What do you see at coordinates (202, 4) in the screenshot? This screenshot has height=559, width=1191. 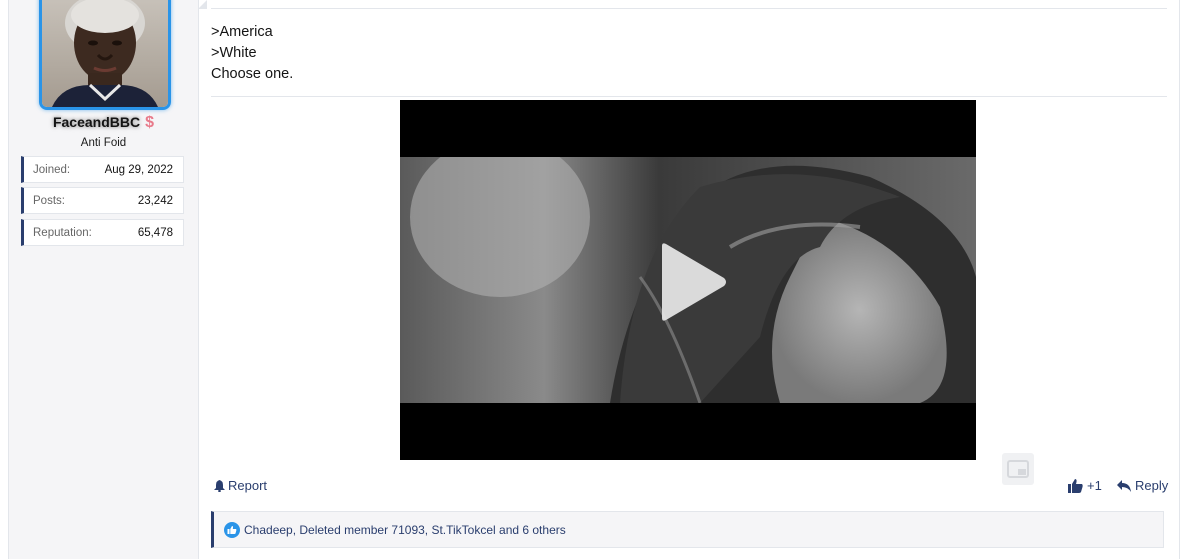 I see `sidebar-pointer` at bounding box center [202, 4].